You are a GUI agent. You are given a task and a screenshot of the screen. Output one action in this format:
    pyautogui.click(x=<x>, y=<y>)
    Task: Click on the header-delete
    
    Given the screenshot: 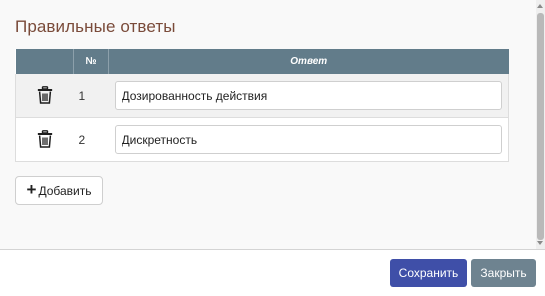 What is the action you would take?
    pyautogui.click(x=44, y=61)
    